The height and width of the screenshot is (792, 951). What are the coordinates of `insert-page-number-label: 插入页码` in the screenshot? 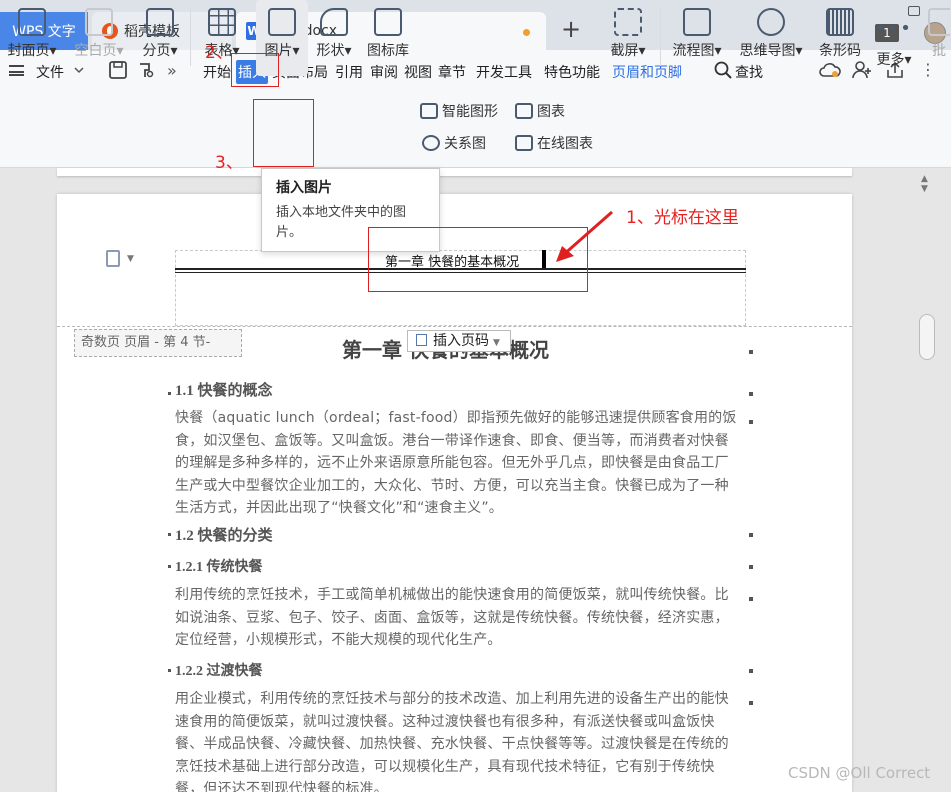 It's located at (461, 341).